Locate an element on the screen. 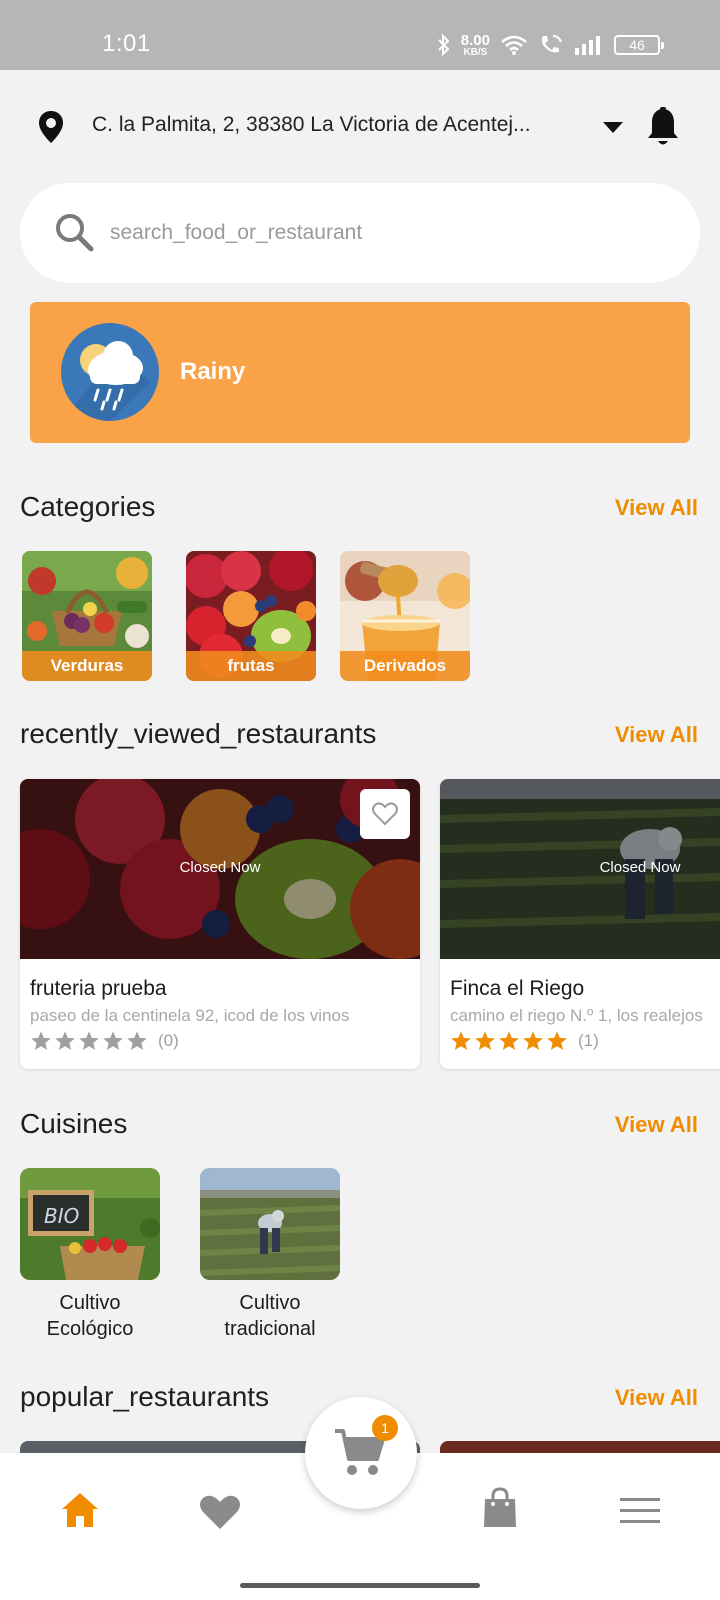 This screenshot has width=720, height=1600. category-label: frutas is located at coordinates (251, 666).